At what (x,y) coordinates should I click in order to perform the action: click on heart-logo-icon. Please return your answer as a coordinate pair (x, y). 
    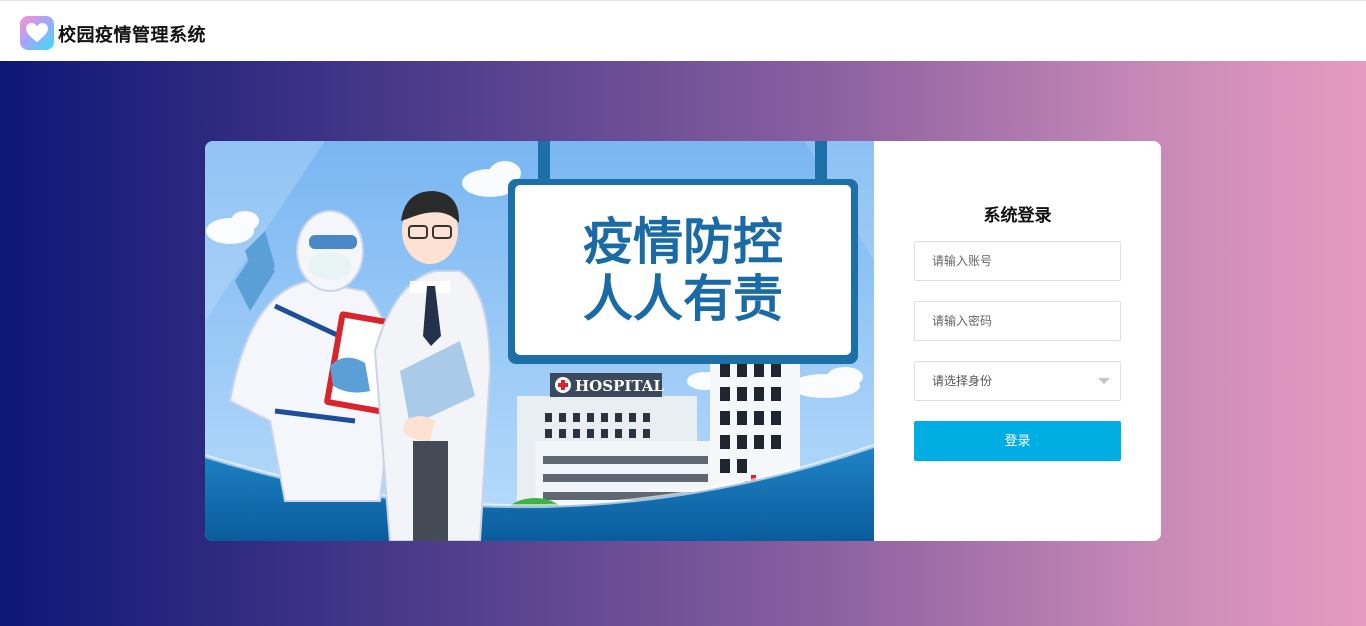
    Looking at the image, I should click on (37, 33).